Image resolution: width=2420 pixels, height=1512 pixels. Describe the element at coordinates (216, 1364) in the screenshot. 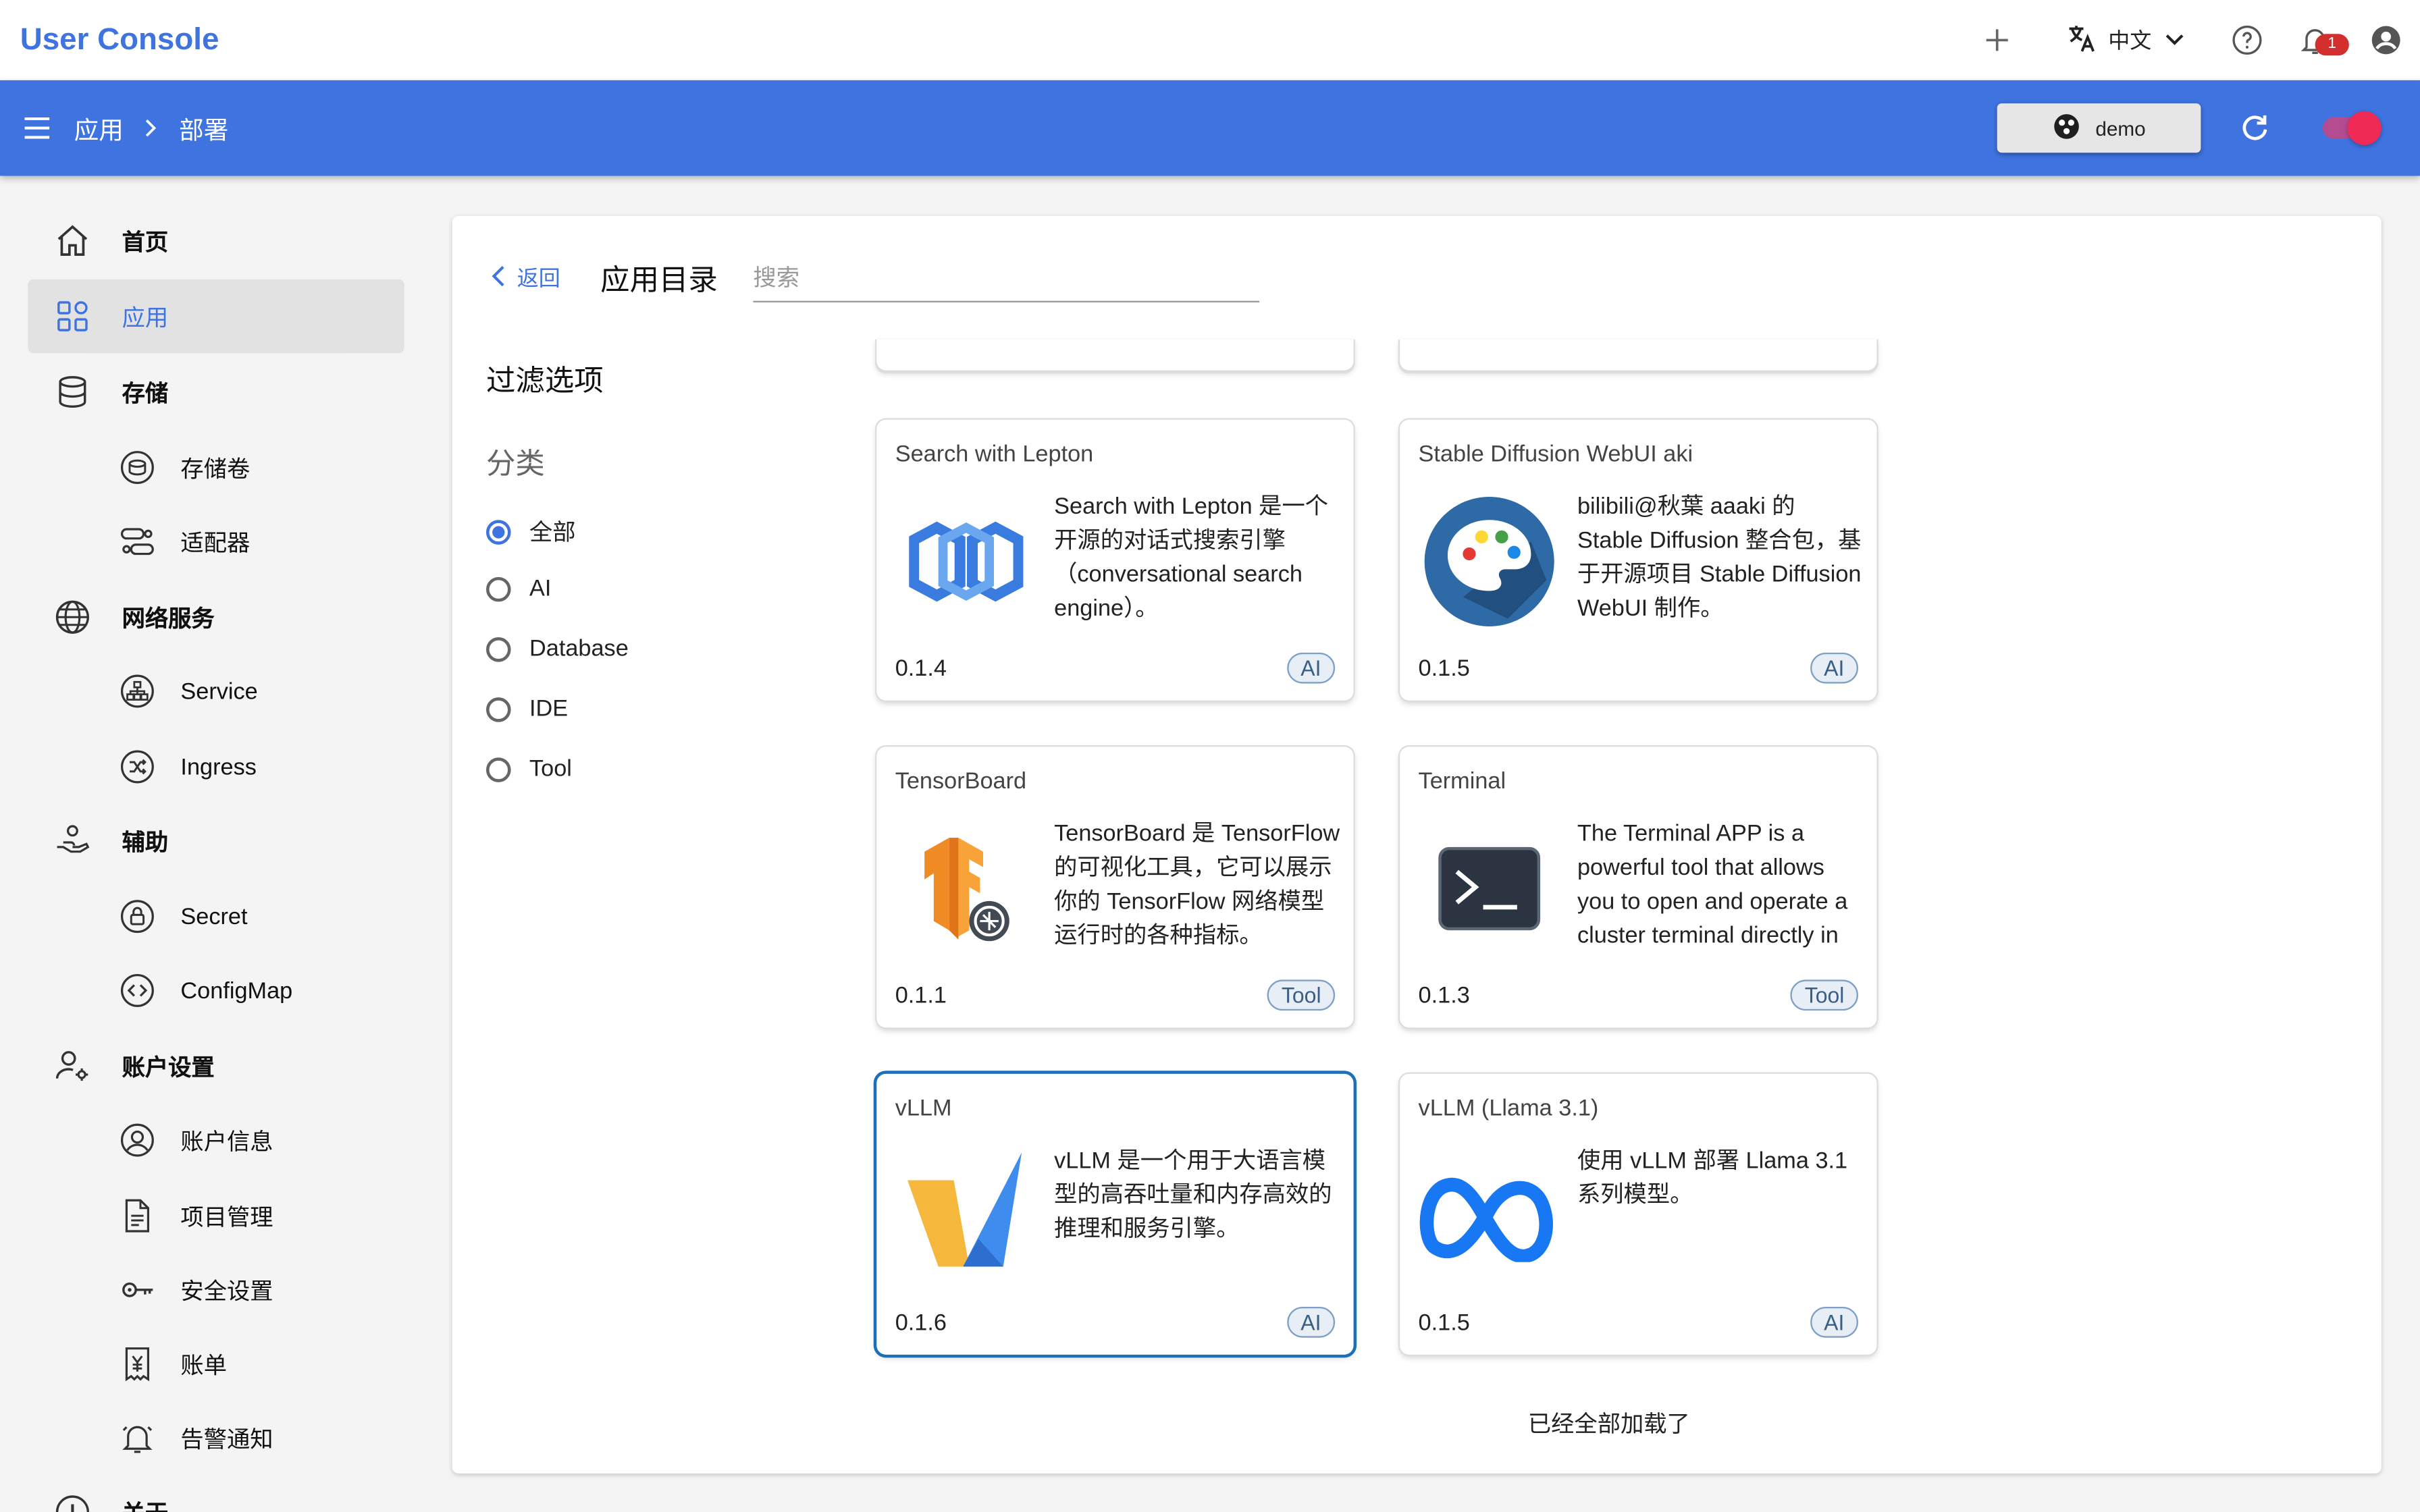

I see `sidebar-item-billing: 账单` at that location.